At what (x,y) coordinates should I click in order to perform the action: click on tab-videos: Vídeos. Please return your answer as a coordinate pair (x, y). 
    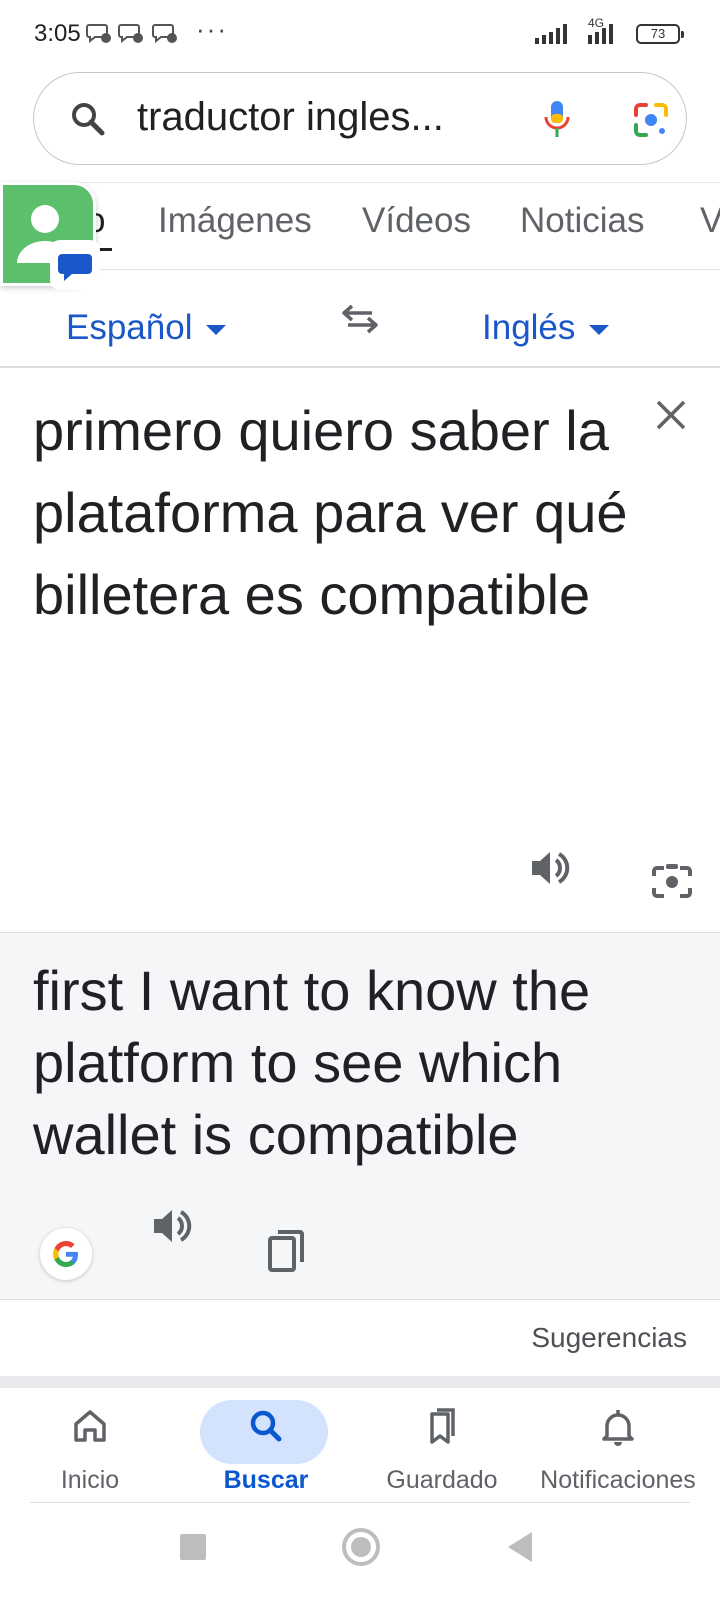
    Looking at the image, I should click on (416, 221).